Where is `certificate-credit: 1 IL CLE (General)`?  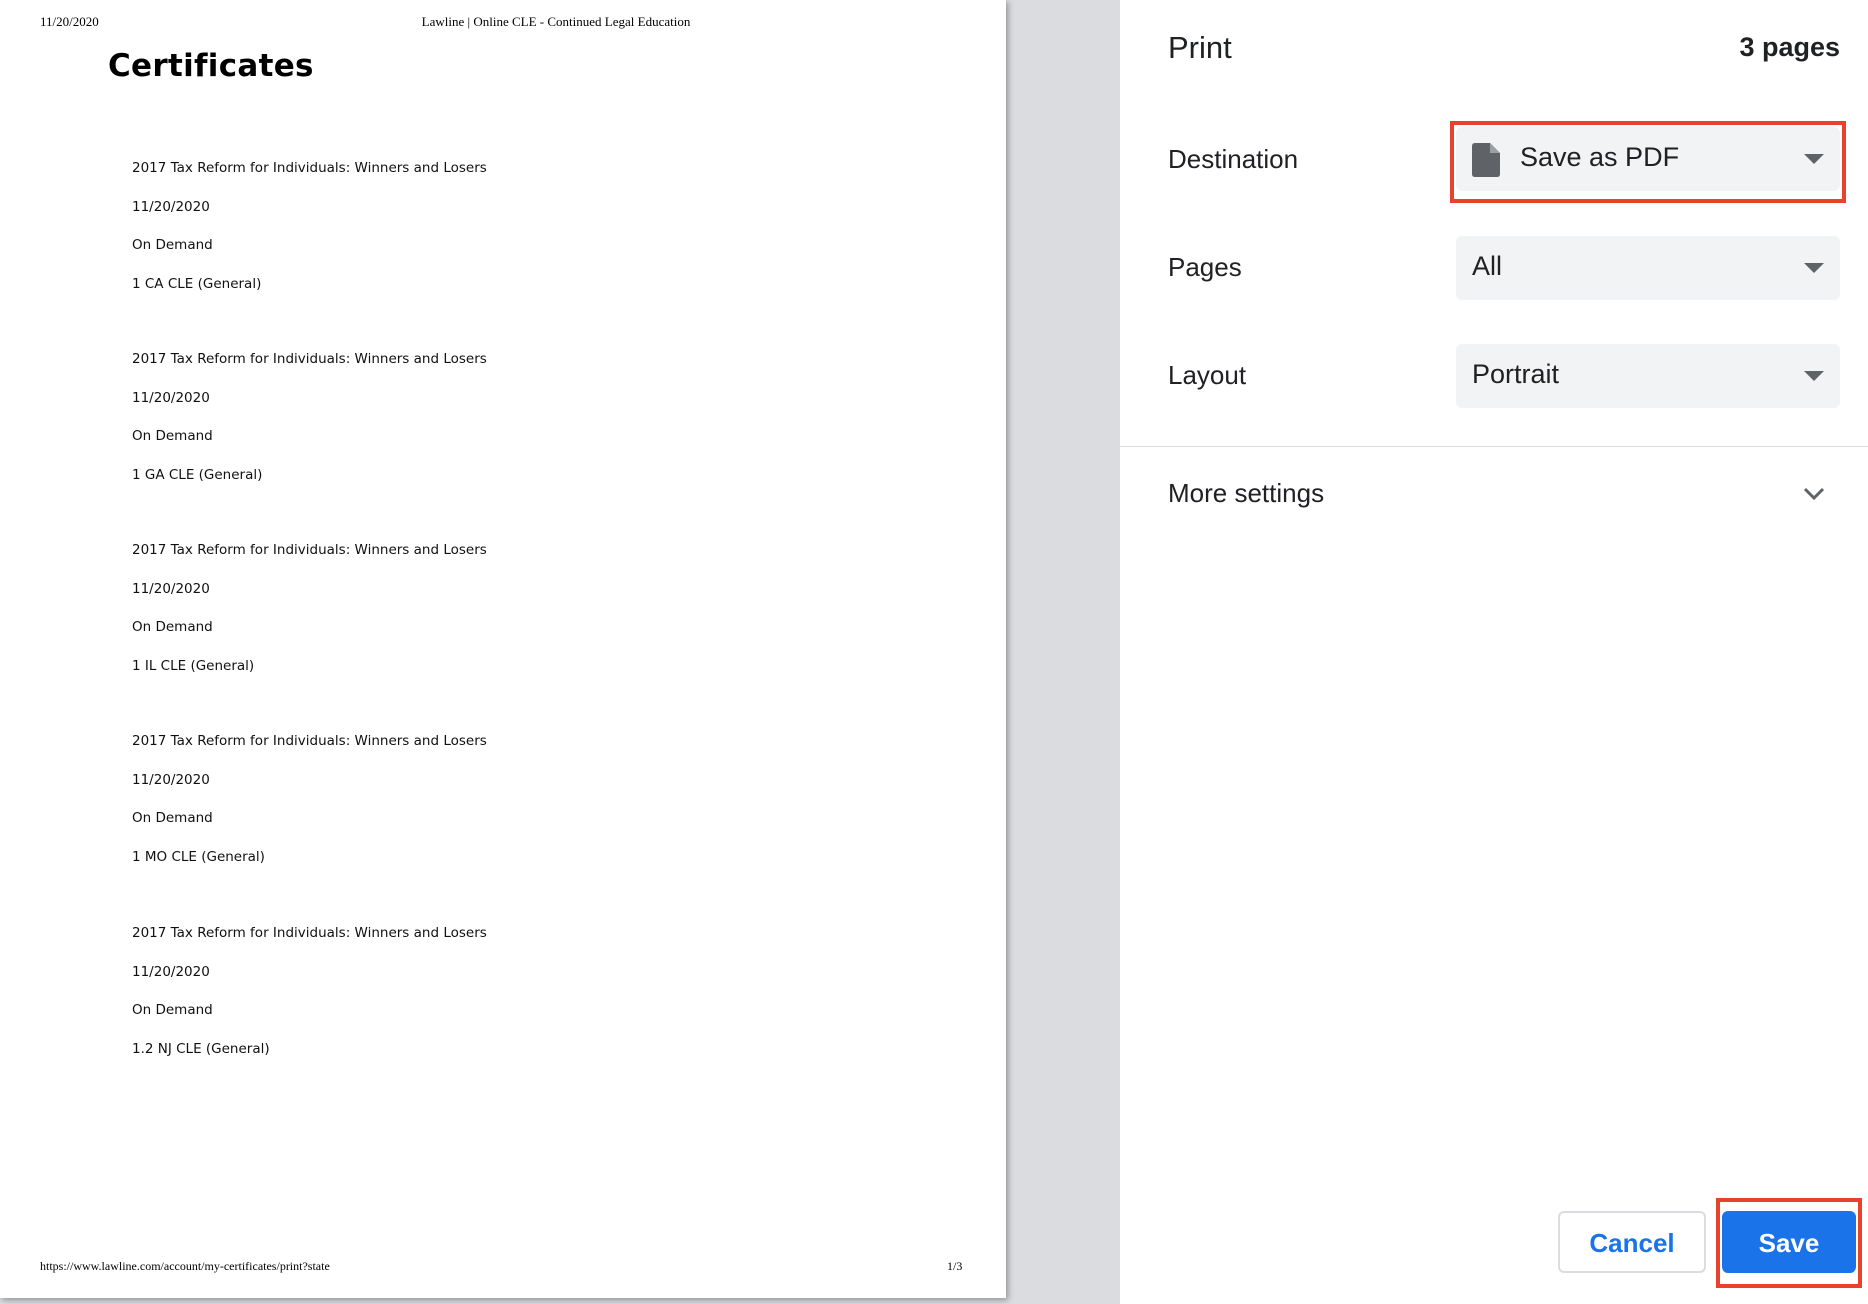 certificate-credit: 1 IL CLE (General) is located at coordinates (193, 666).